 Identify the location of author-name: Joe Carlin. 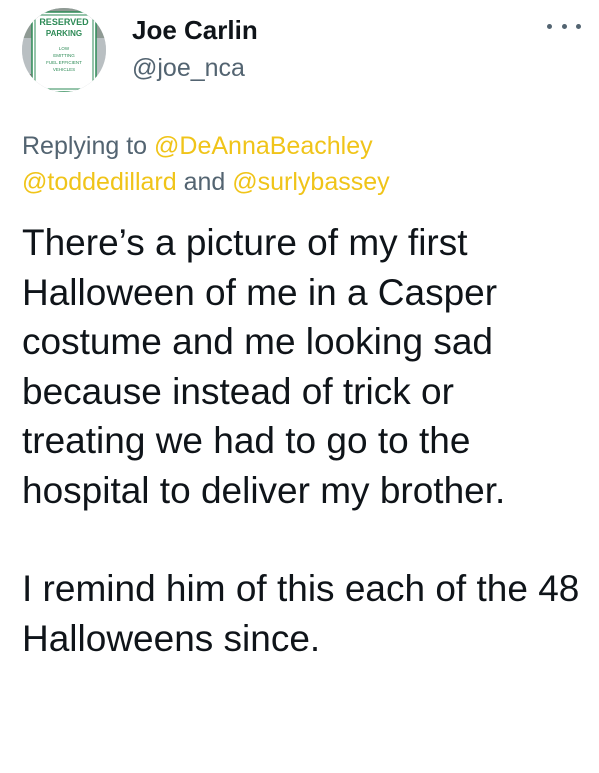
(195, 30).